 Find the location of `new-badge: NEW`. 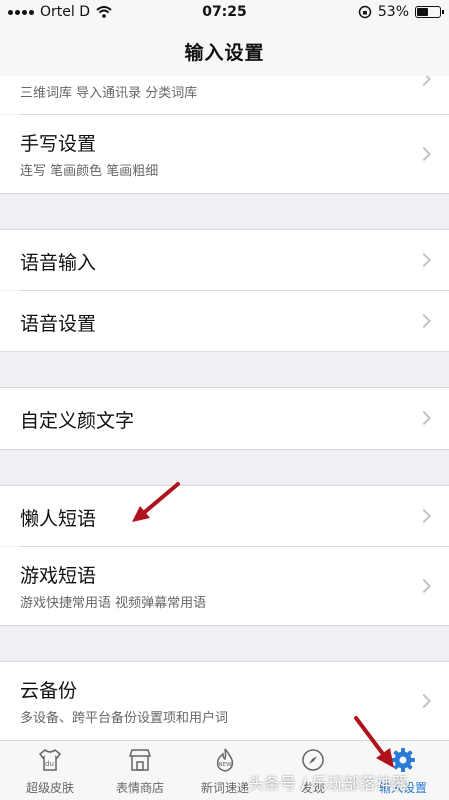

new-badge: NEW is located at coordinates (226, 765).